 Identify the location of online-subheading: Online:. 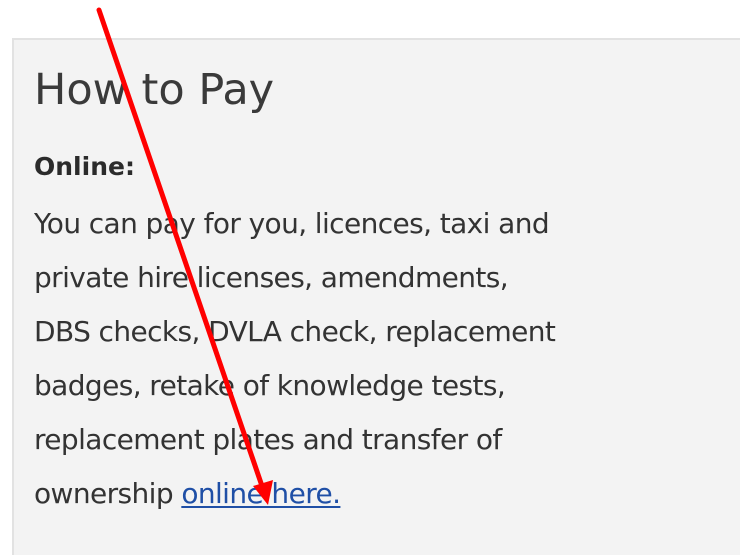
(84, 166).